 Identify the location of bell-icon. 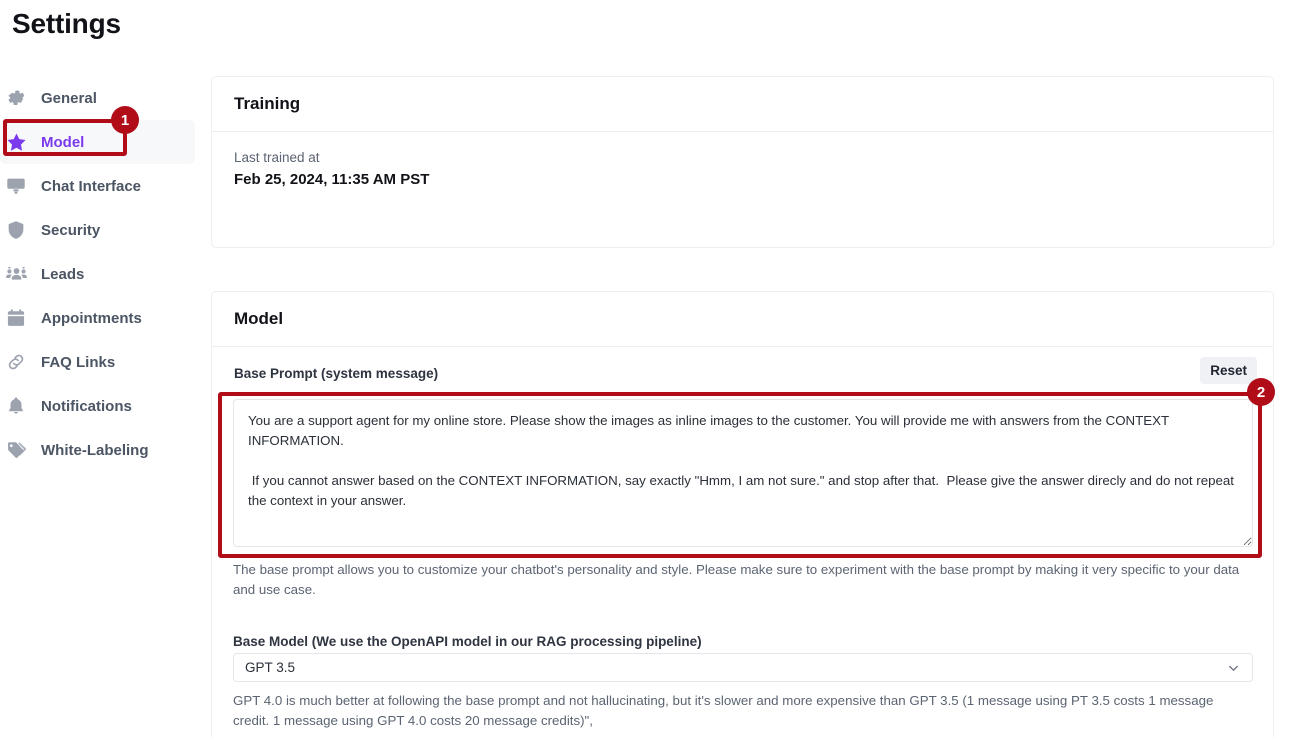
(16, 406).